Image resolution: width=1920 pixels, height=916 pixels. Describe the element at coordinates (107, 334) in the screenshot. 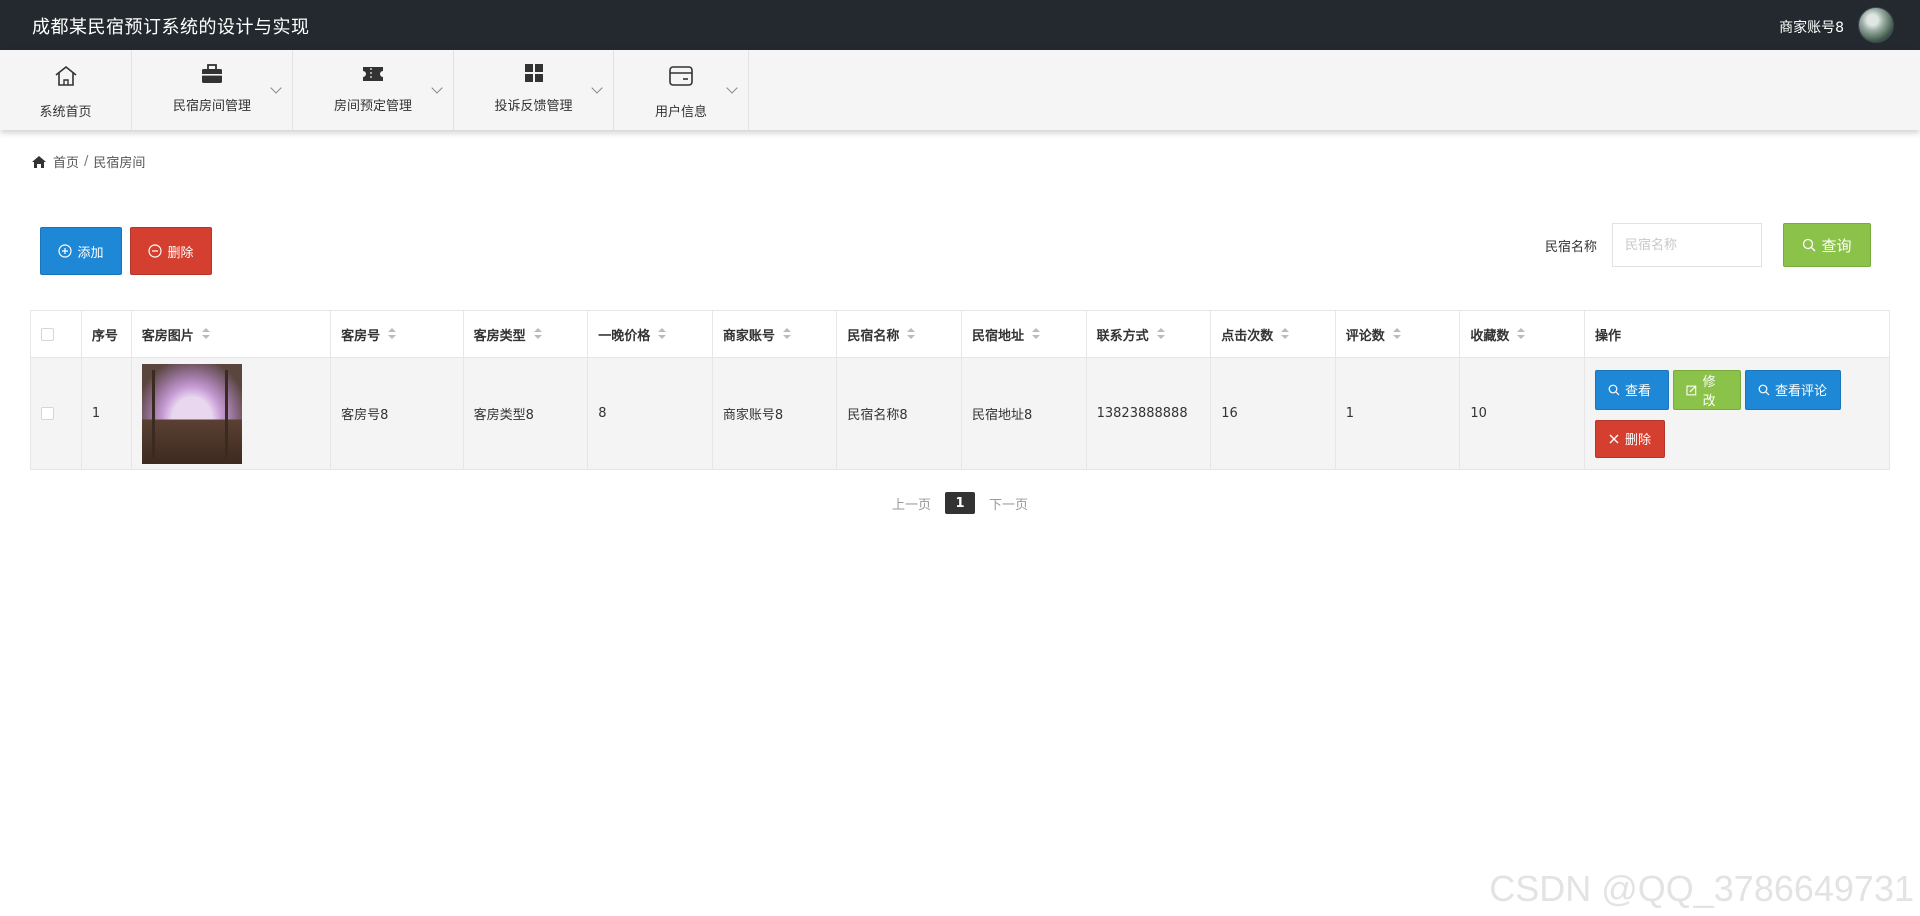

I see `column-header: 序号` at that location.